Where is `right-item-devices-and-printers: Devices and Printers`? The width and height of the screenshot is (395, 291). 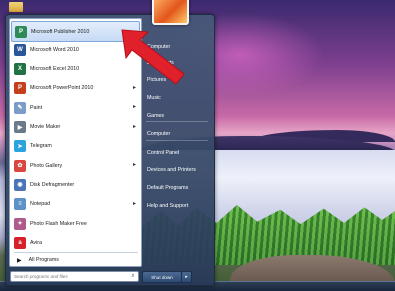
right-item-devices-and-printers: Devices and Printers is located at coordinates (177, 170).